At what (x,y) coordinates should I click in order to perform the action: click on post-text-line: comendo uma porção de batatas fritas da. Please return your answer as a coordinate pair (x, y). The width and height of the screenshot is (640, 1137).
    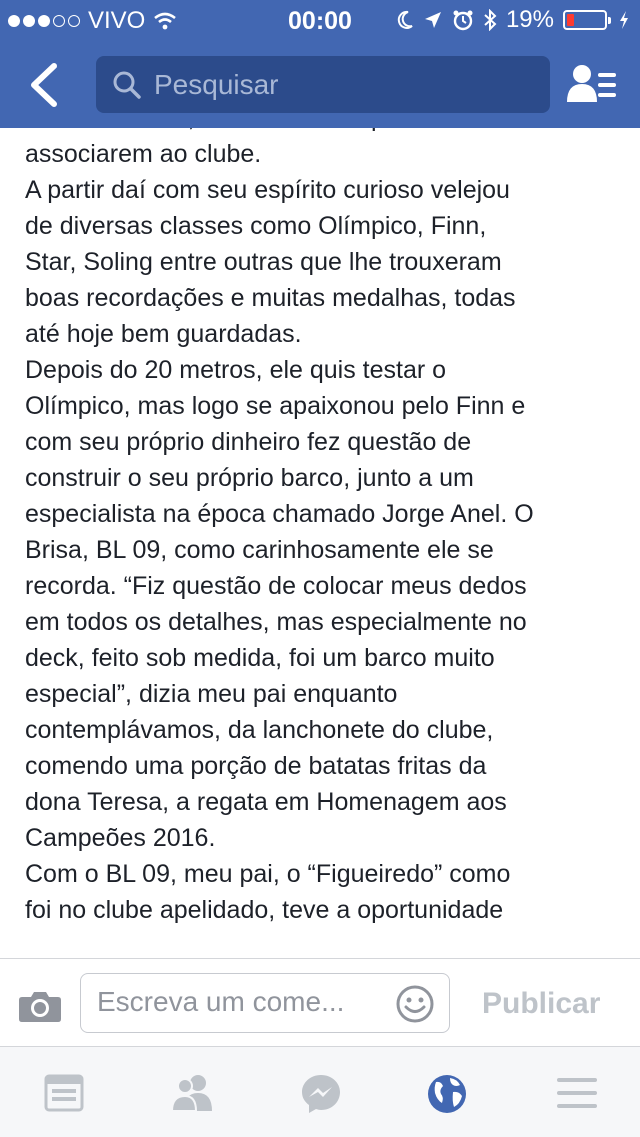
    Looking at the image, I should click on (256, 766).